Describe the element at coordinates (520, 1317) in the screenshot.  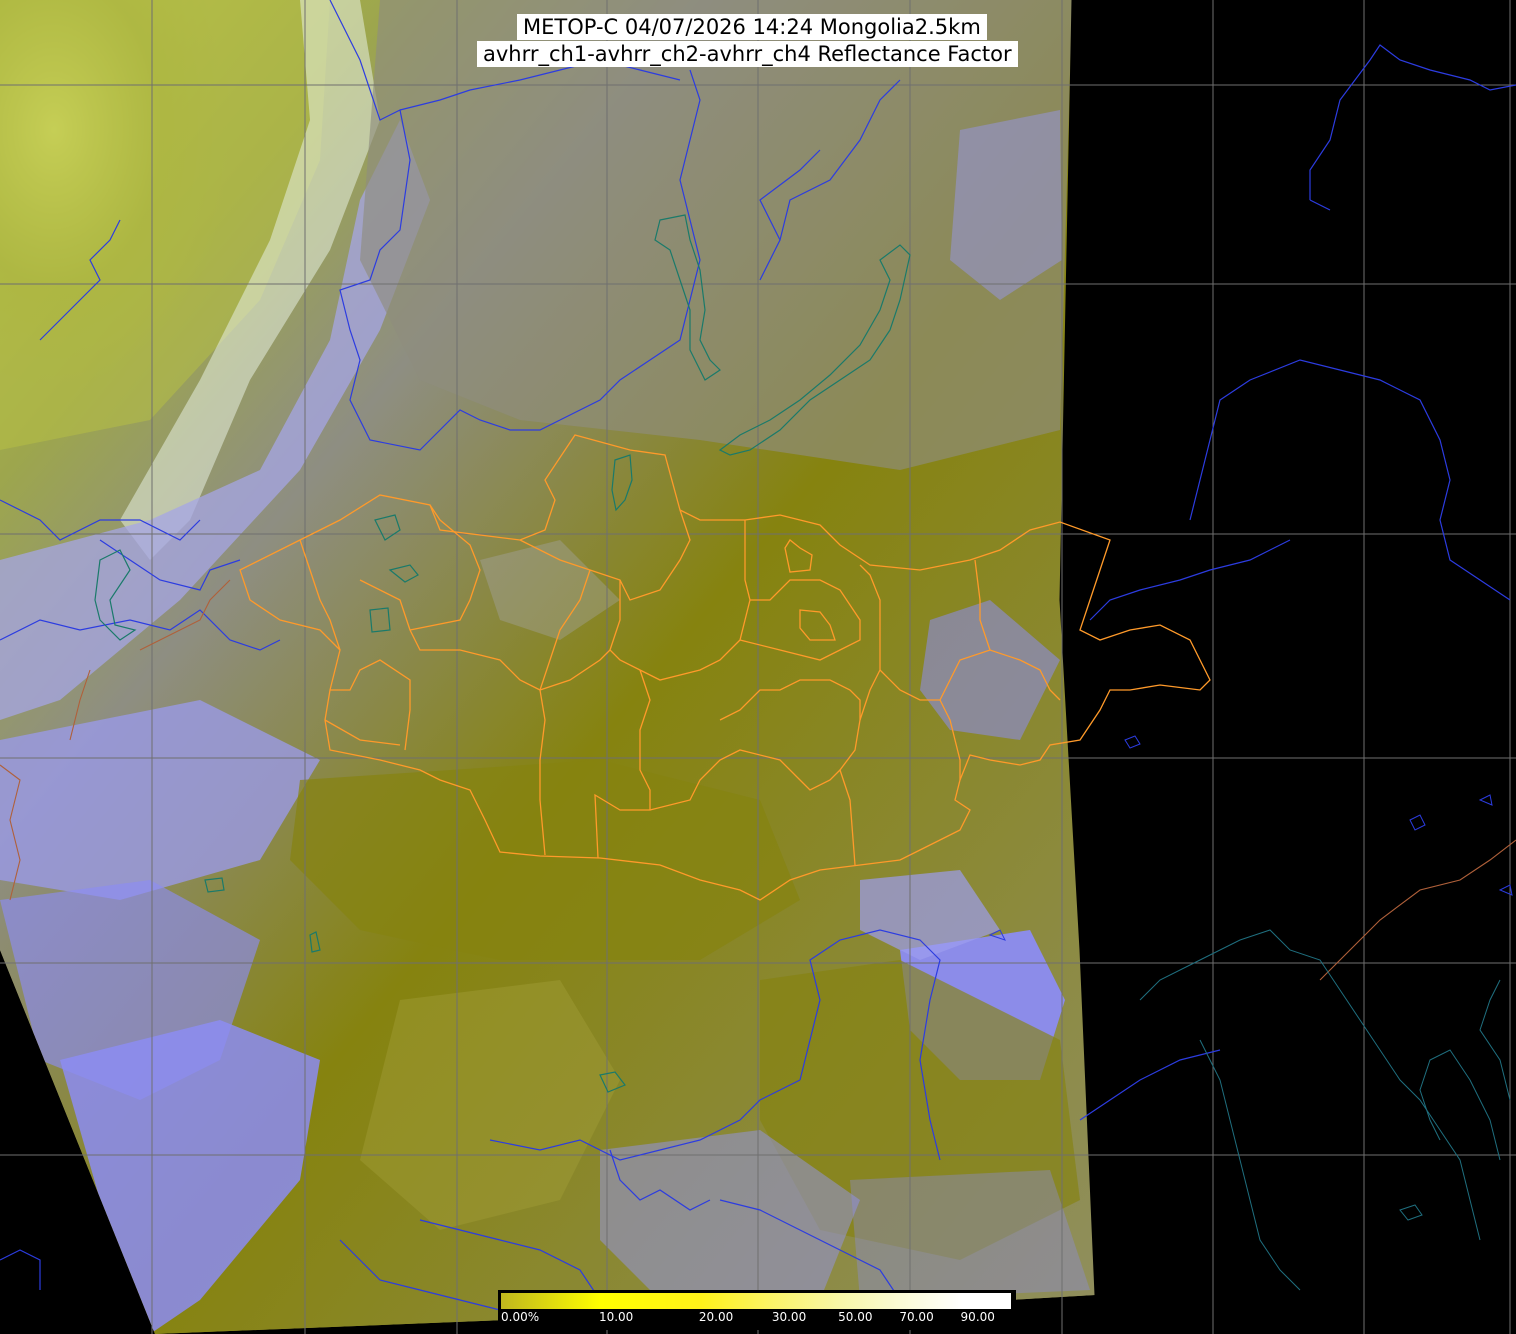
I see `colorbar-tick-label: 0.00%` at that location.